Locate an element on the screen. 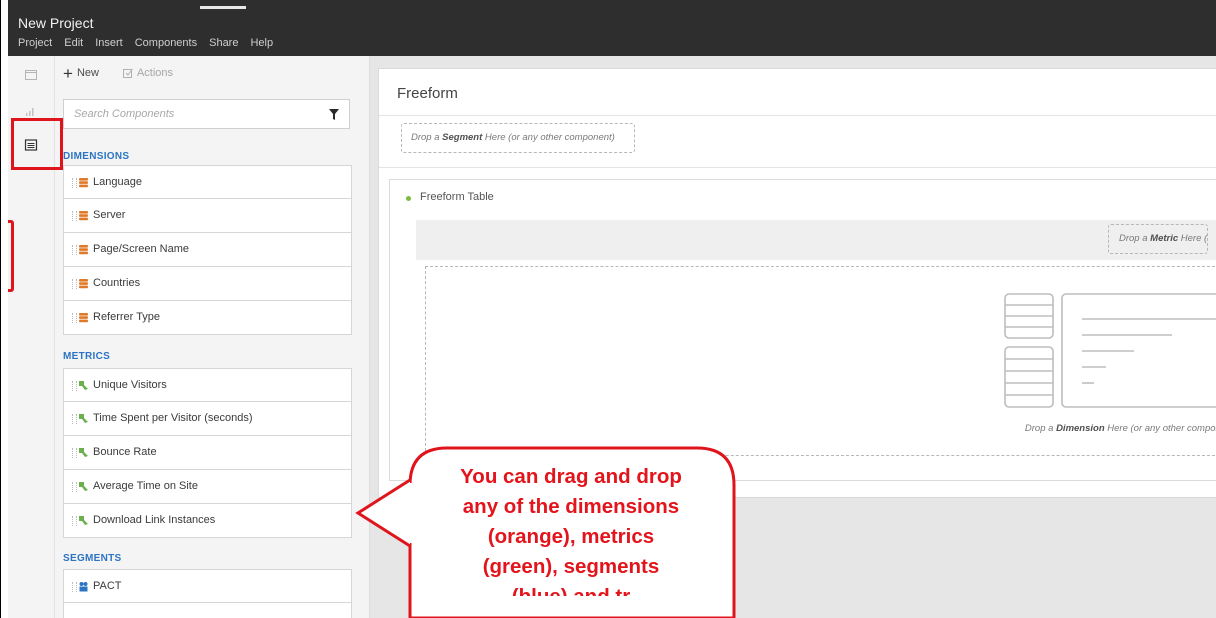 The width and height of the screenshot is (1216, 618). table-title: Freeform Table is located at coordinates (457, 197).